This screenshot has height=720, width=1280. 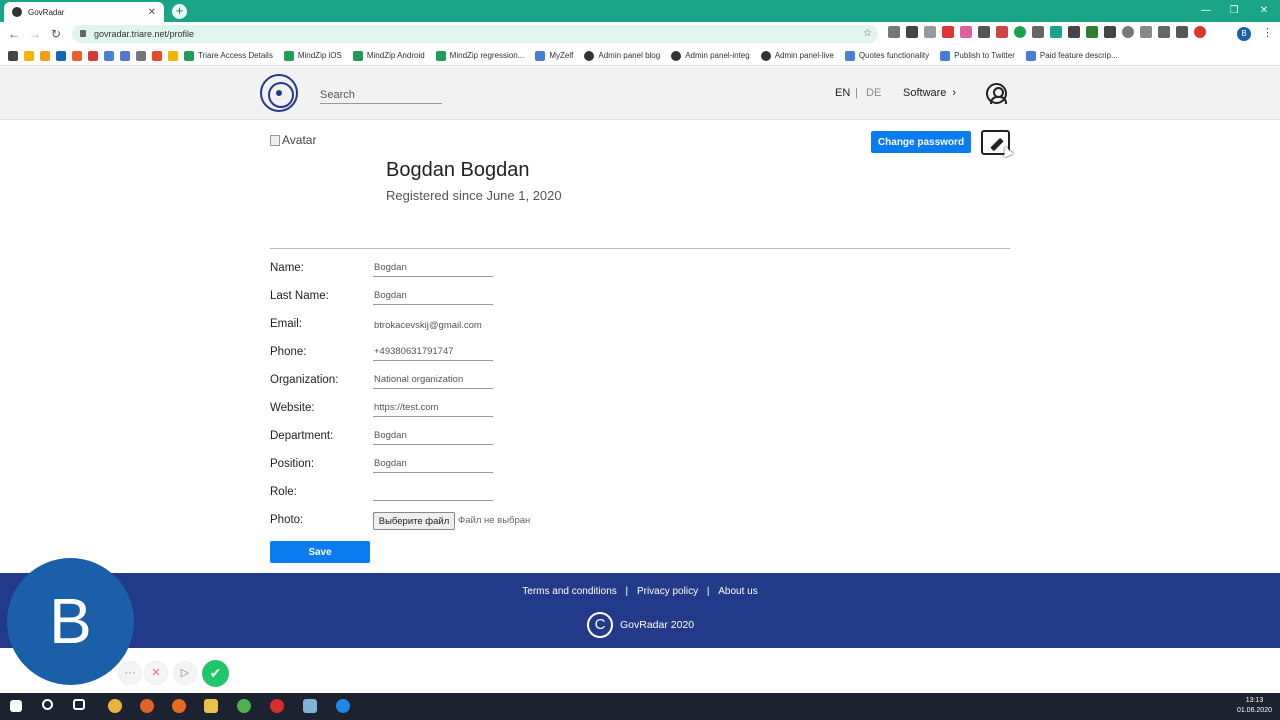 I want to click on bookmark-item: Triare Access Details, so click(x=228, y=55).